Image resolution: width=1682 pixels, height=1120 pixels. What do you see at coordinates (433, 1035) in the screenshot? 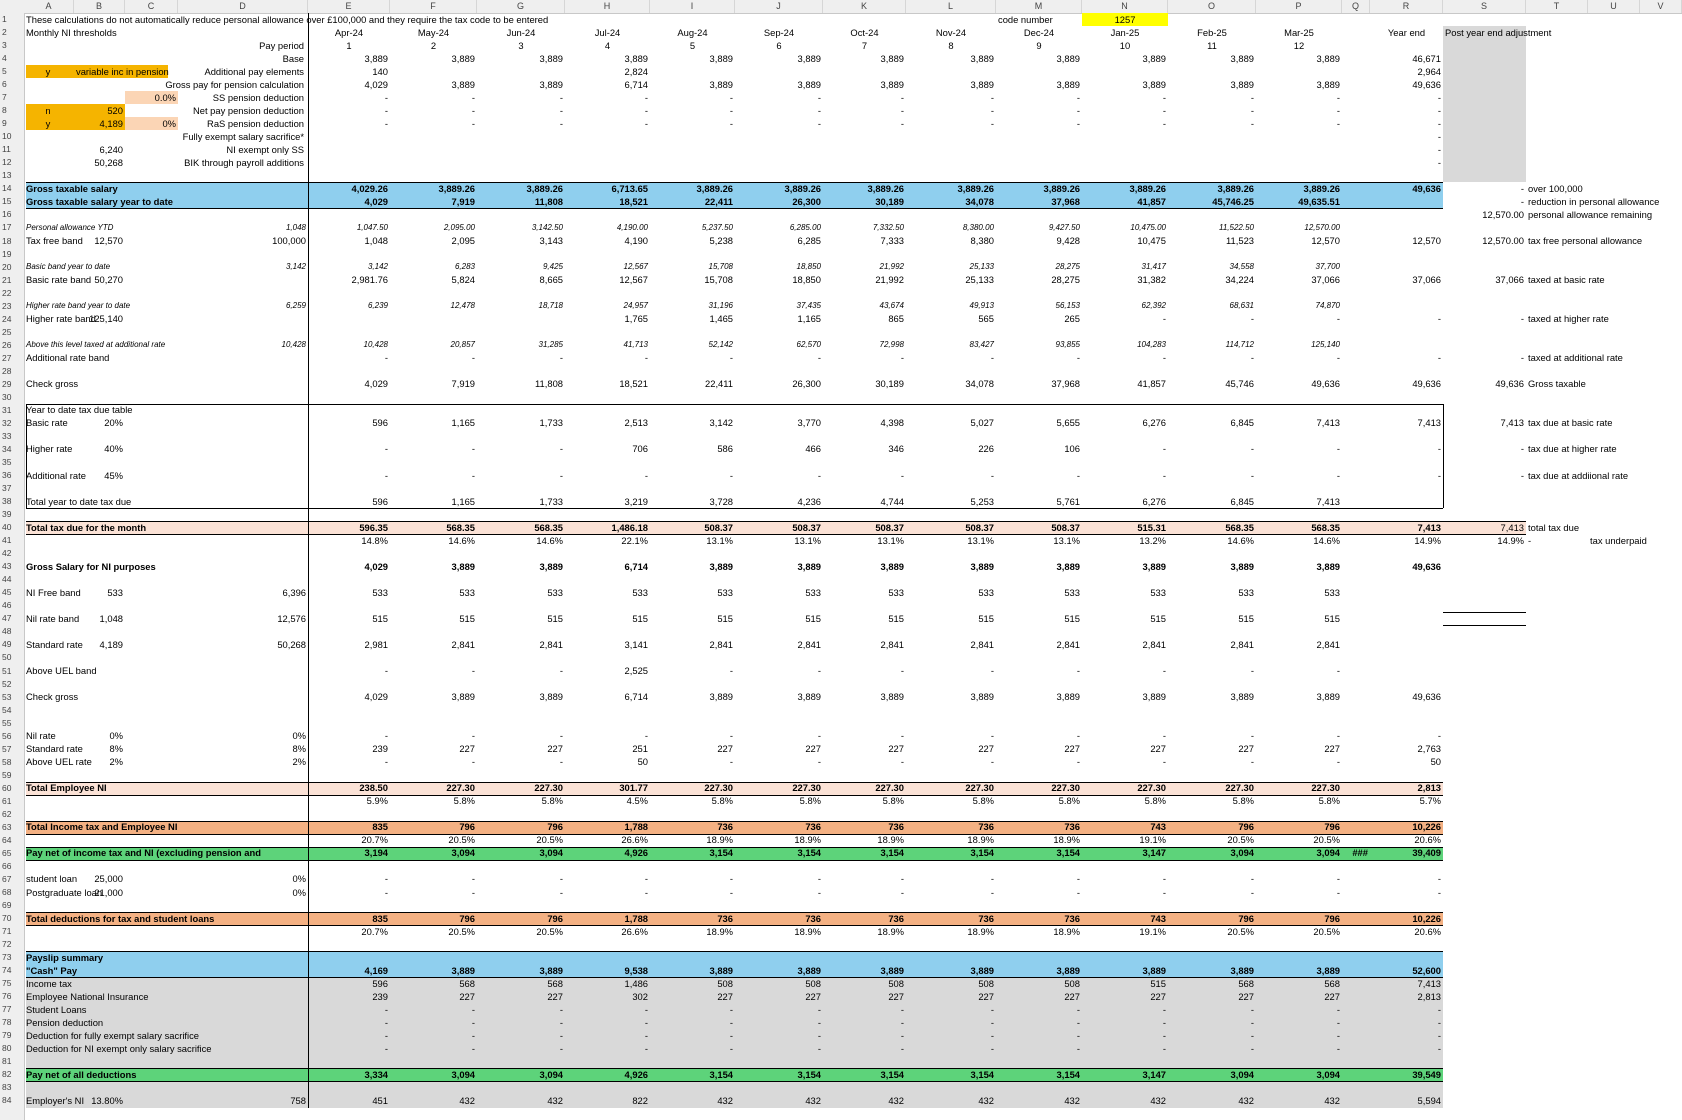
I see `cell-f79: -` at bounding box center [433, 1035].